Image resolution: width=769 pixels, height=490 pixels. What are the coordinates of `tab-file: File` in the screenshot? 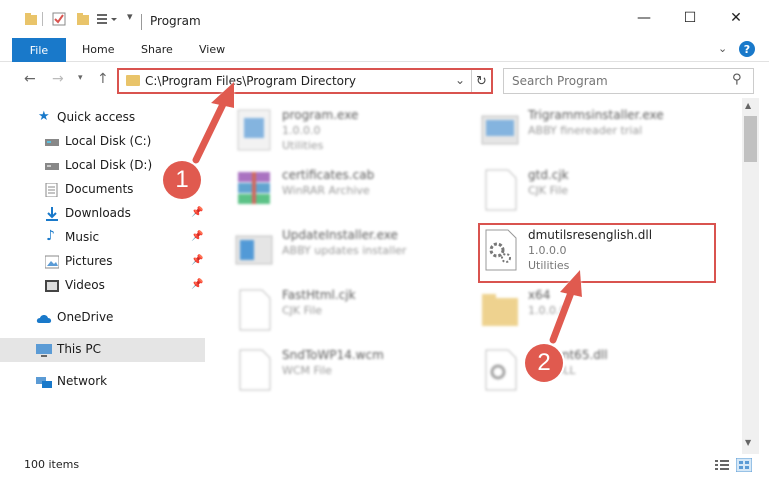 It's located at (39, 50).